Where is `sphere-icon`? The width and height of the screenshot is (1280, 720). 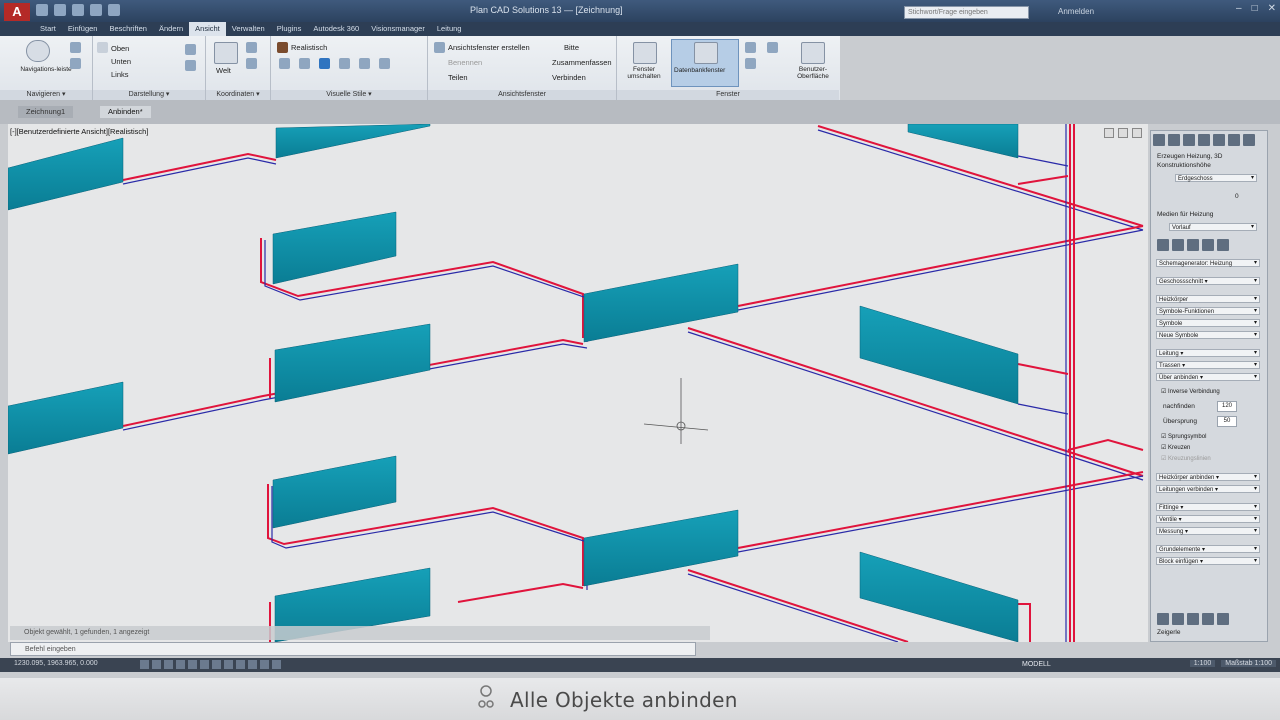
sphere-icon is located at coordinates (324, 63).